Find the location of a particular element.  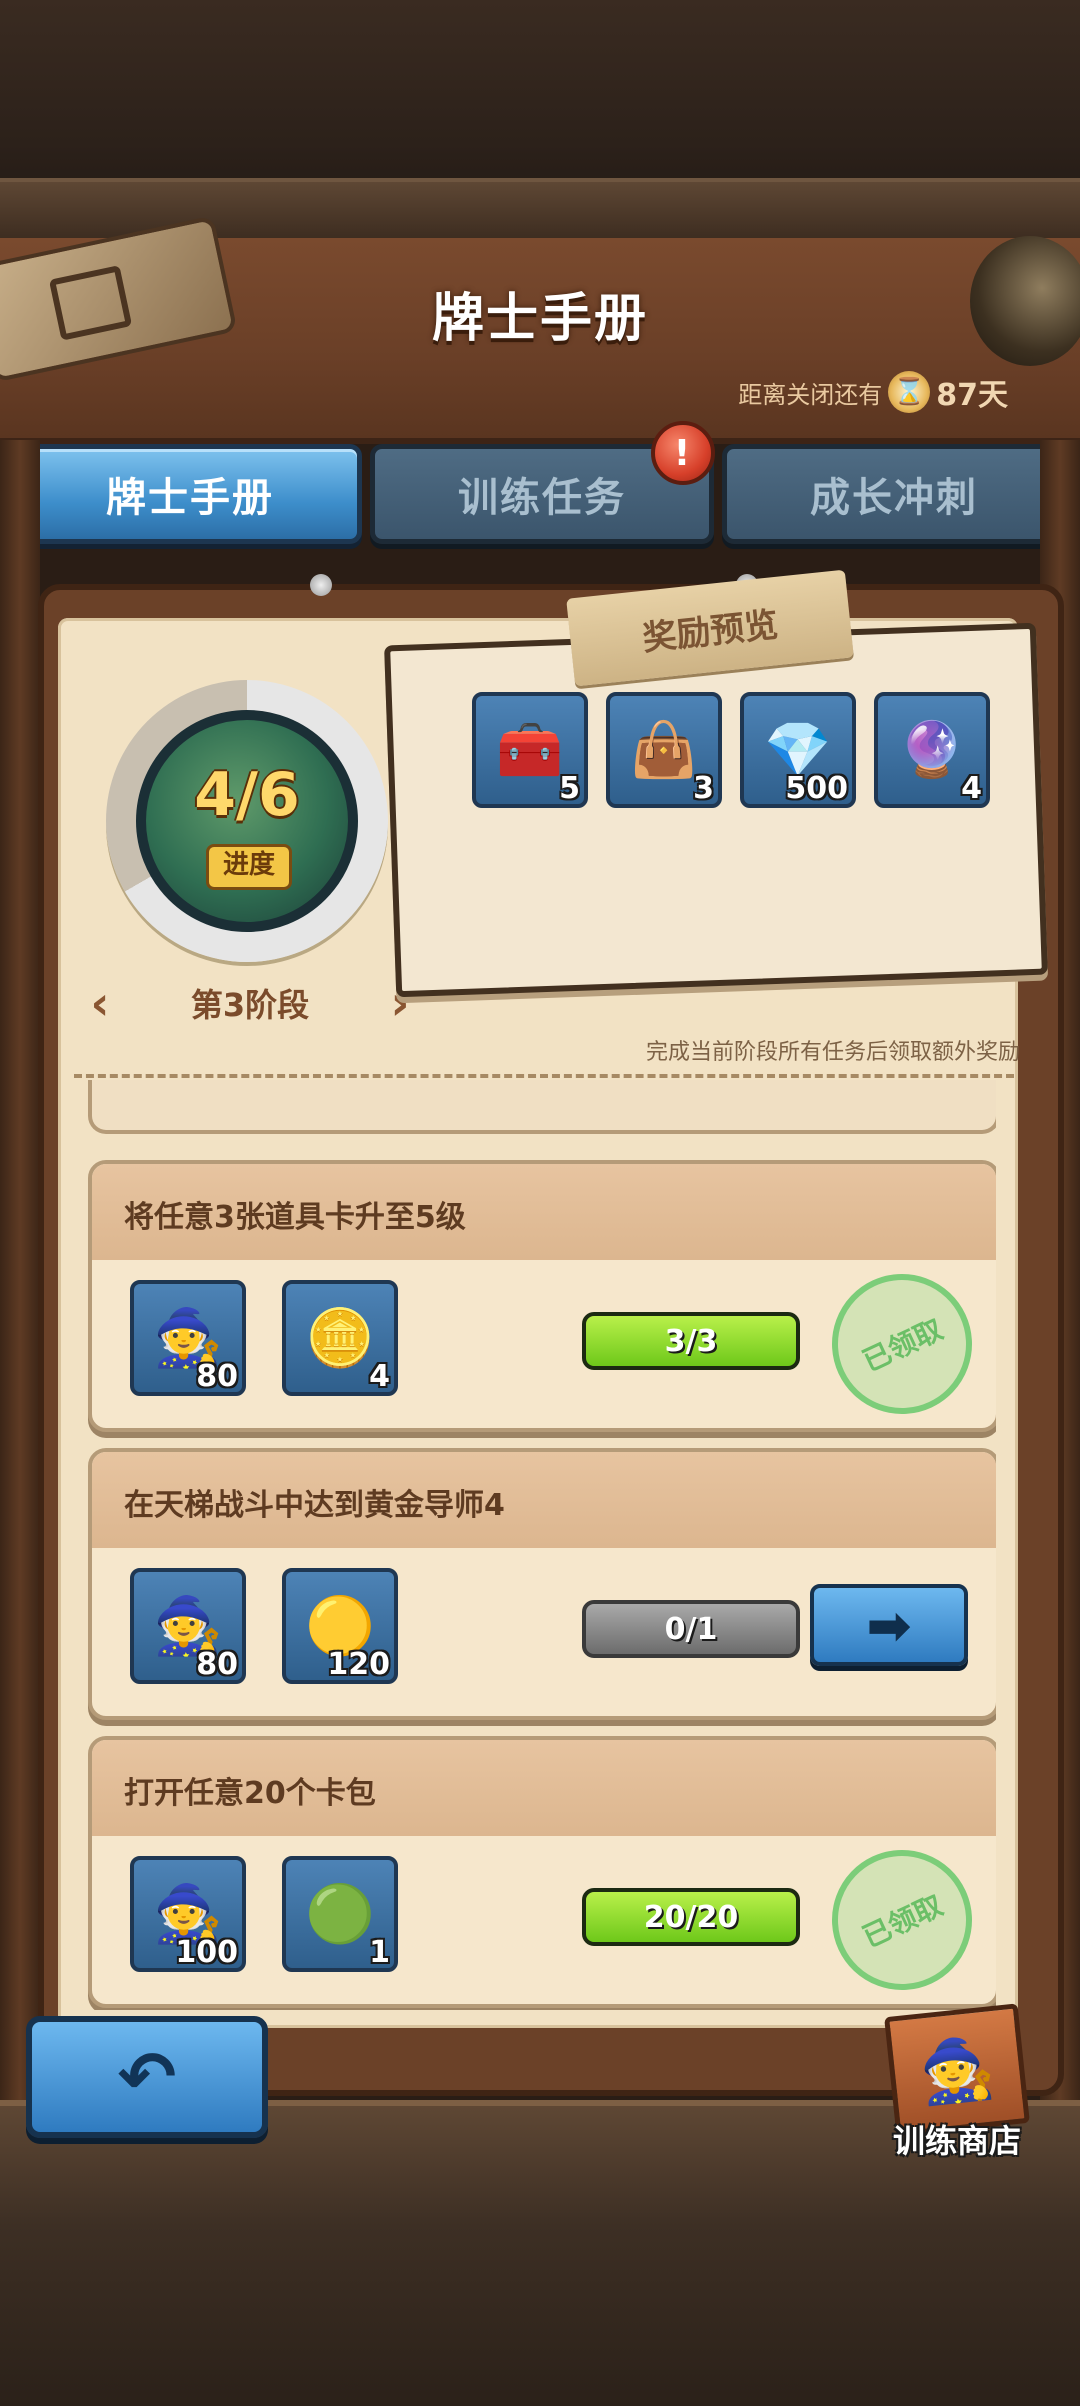

back-arrow-icon: ↶ is located at coordinates (147, 2077).